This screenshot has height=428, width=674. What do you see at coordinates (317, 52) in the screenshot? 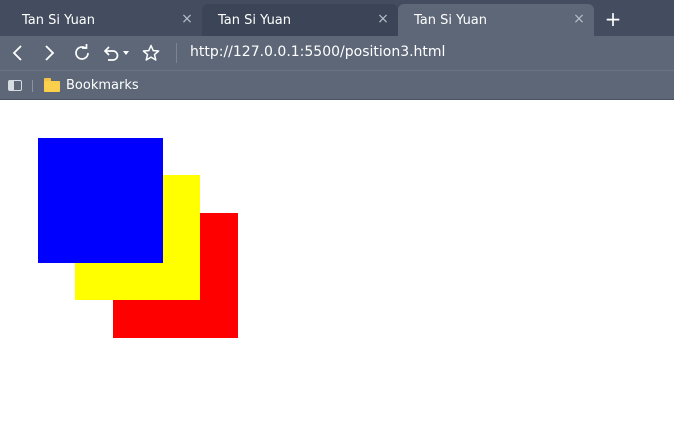
I see `address-bar-input: http://127.0.0.1:5500/position3.html` at bounding box center [317, 52].